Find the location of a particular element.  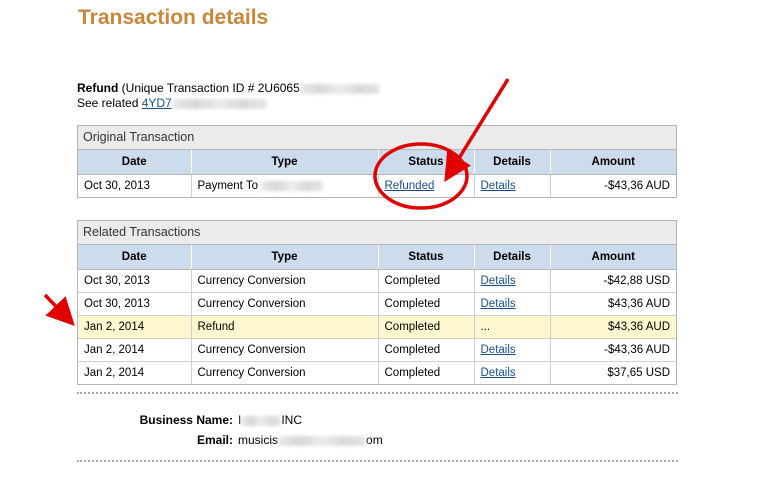

cell-status: Refunded is located at coordinates (426, 185).